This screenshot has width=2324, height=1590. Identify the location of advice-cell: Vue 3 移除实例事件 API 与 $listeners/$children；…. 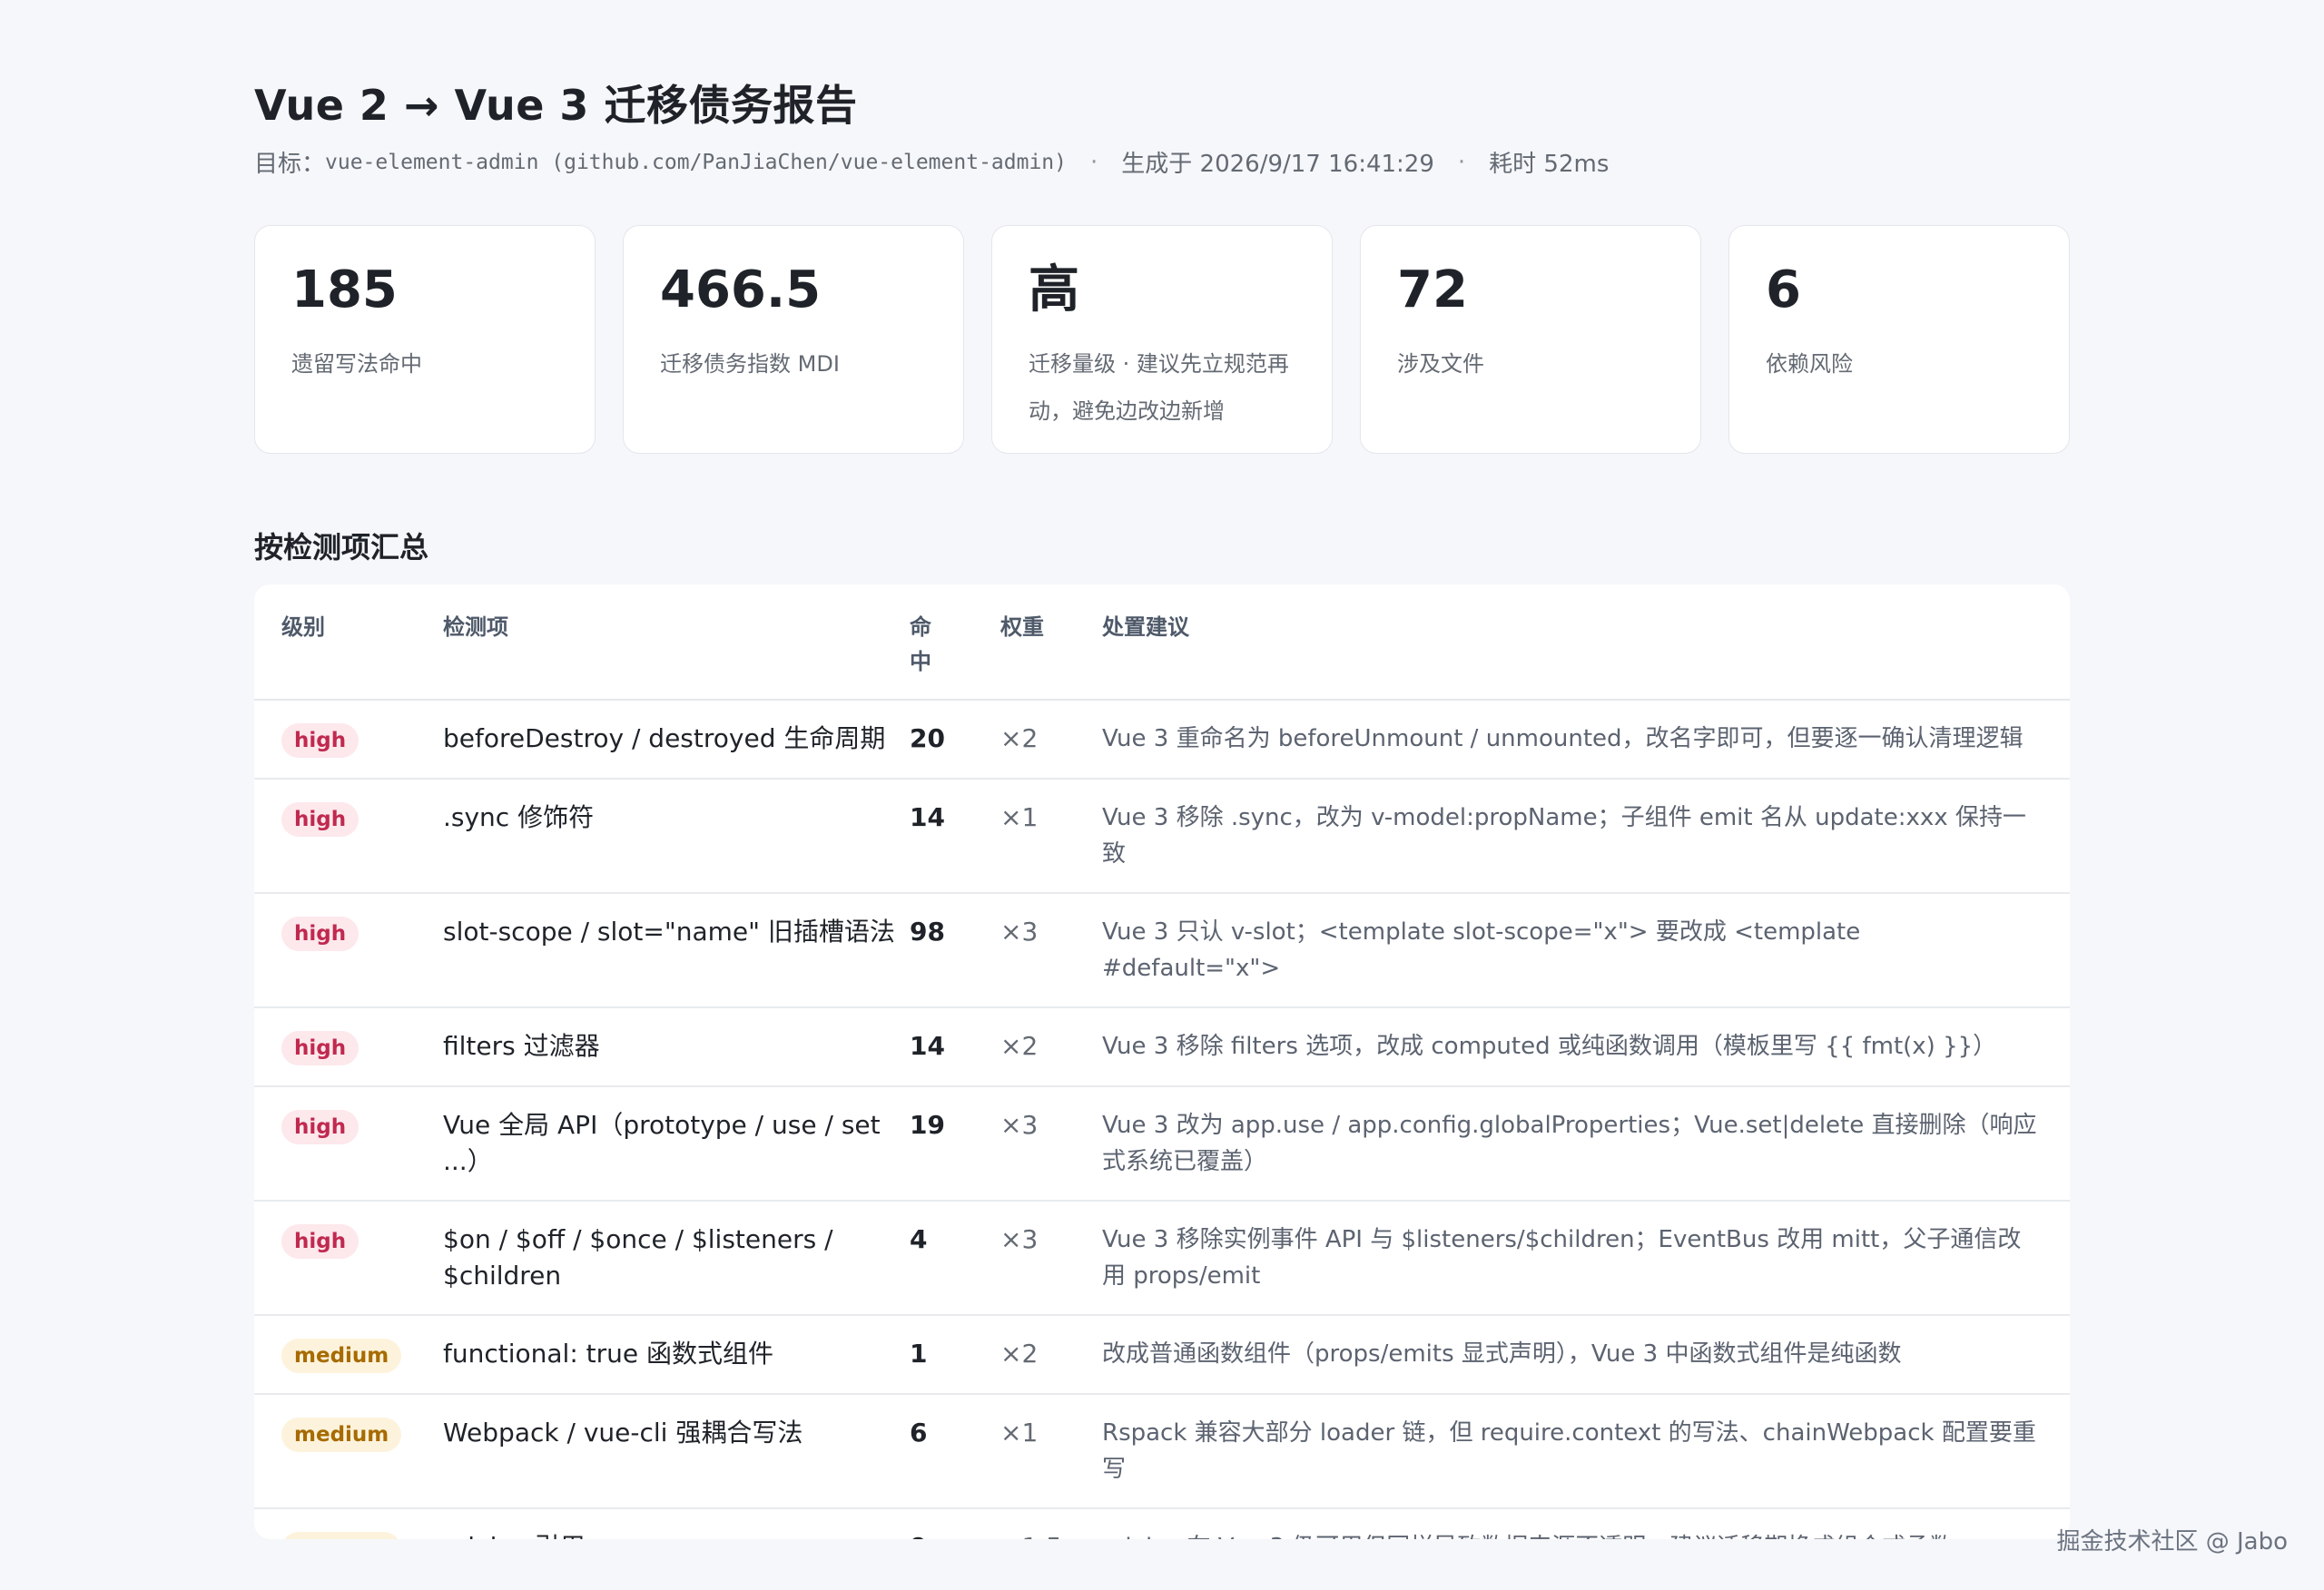
(1586, 1258).